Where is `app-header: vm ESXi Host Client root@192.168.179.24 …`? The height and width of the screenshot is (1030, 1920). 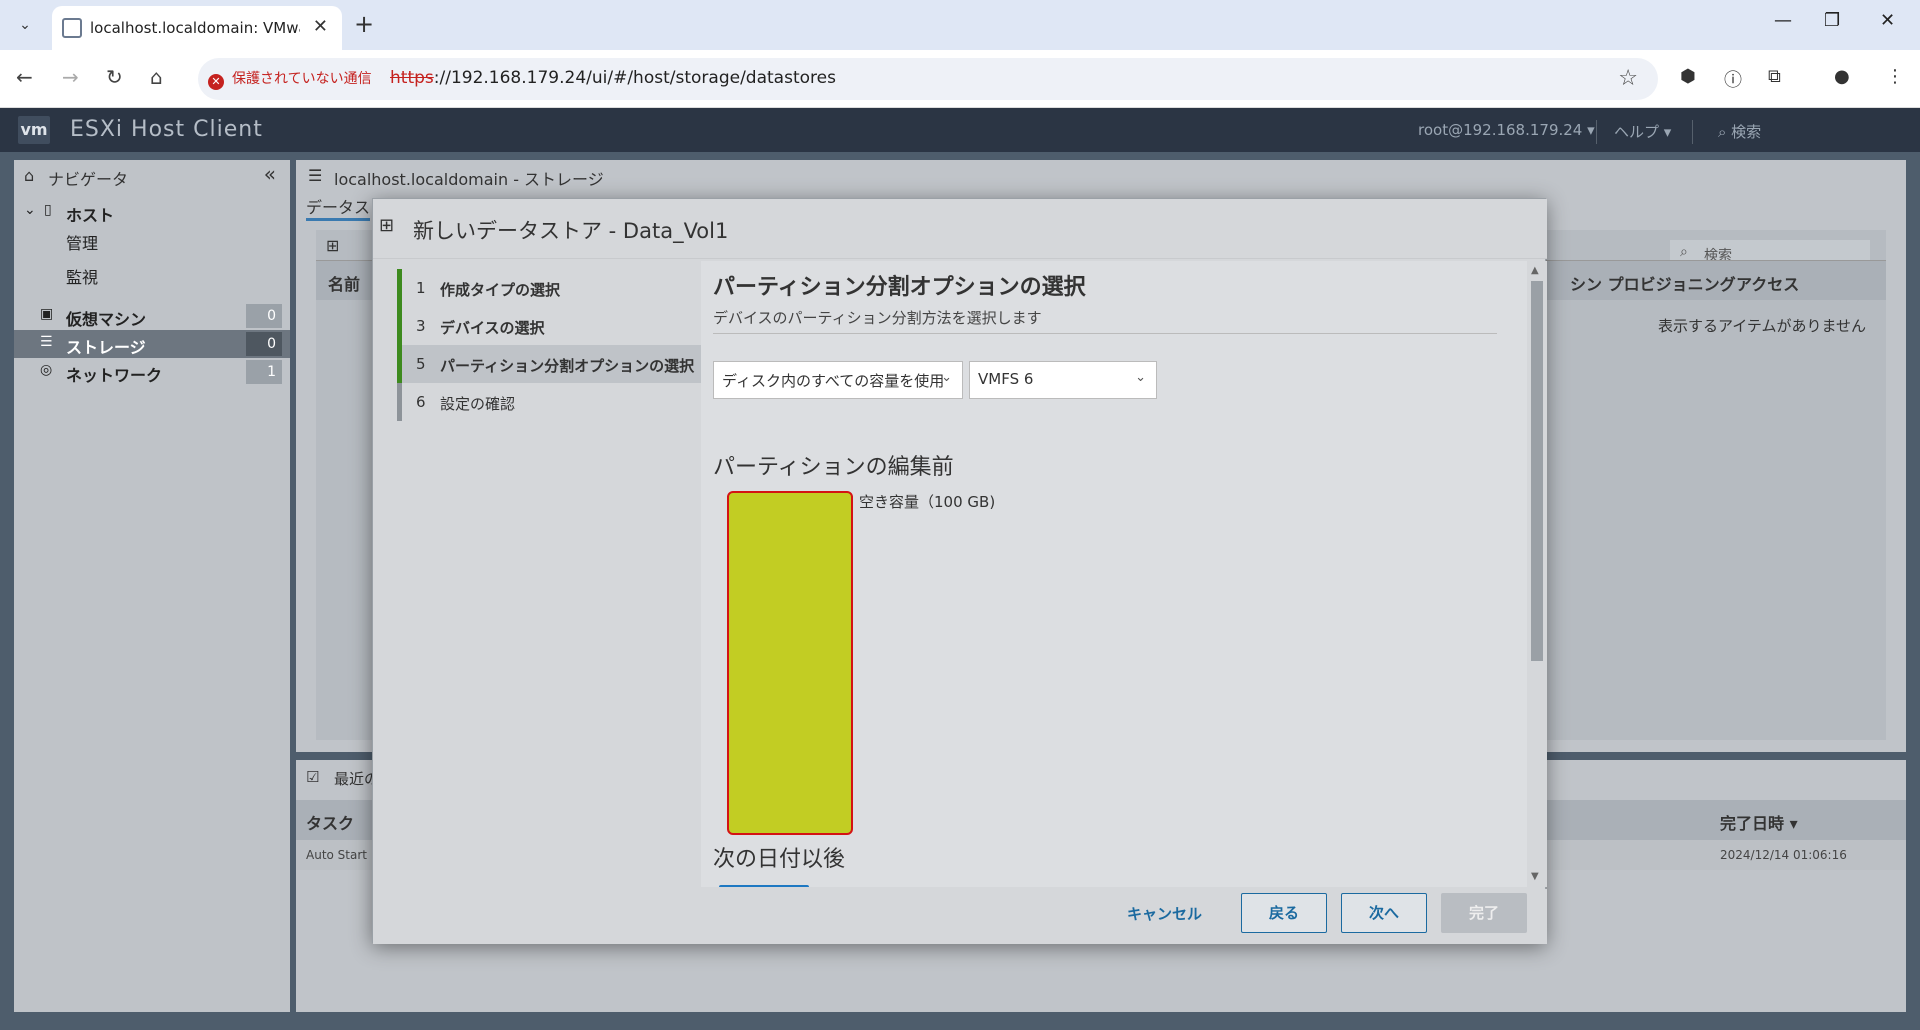
app-header: vm ESXi Host Client root@192.168.179.24 … is located at coordinates (960, 130).